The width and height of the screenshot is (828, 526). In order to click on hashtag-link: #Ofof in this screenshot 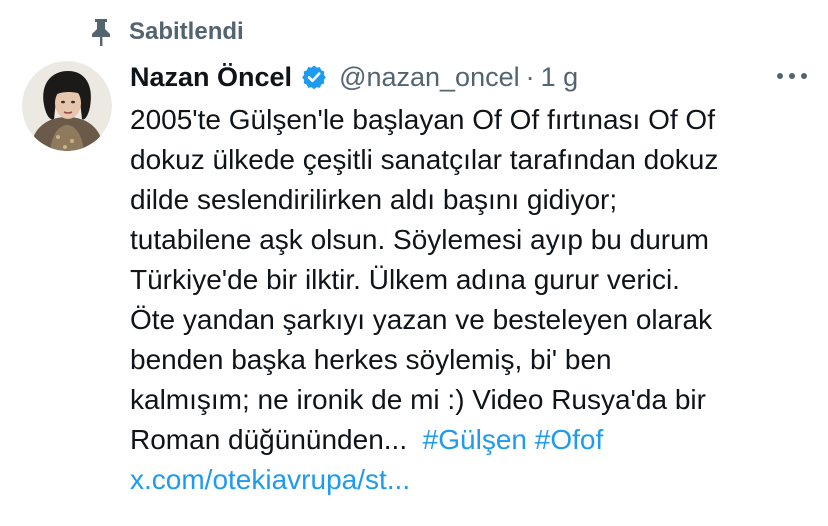, I will do `click(569, 439)`.